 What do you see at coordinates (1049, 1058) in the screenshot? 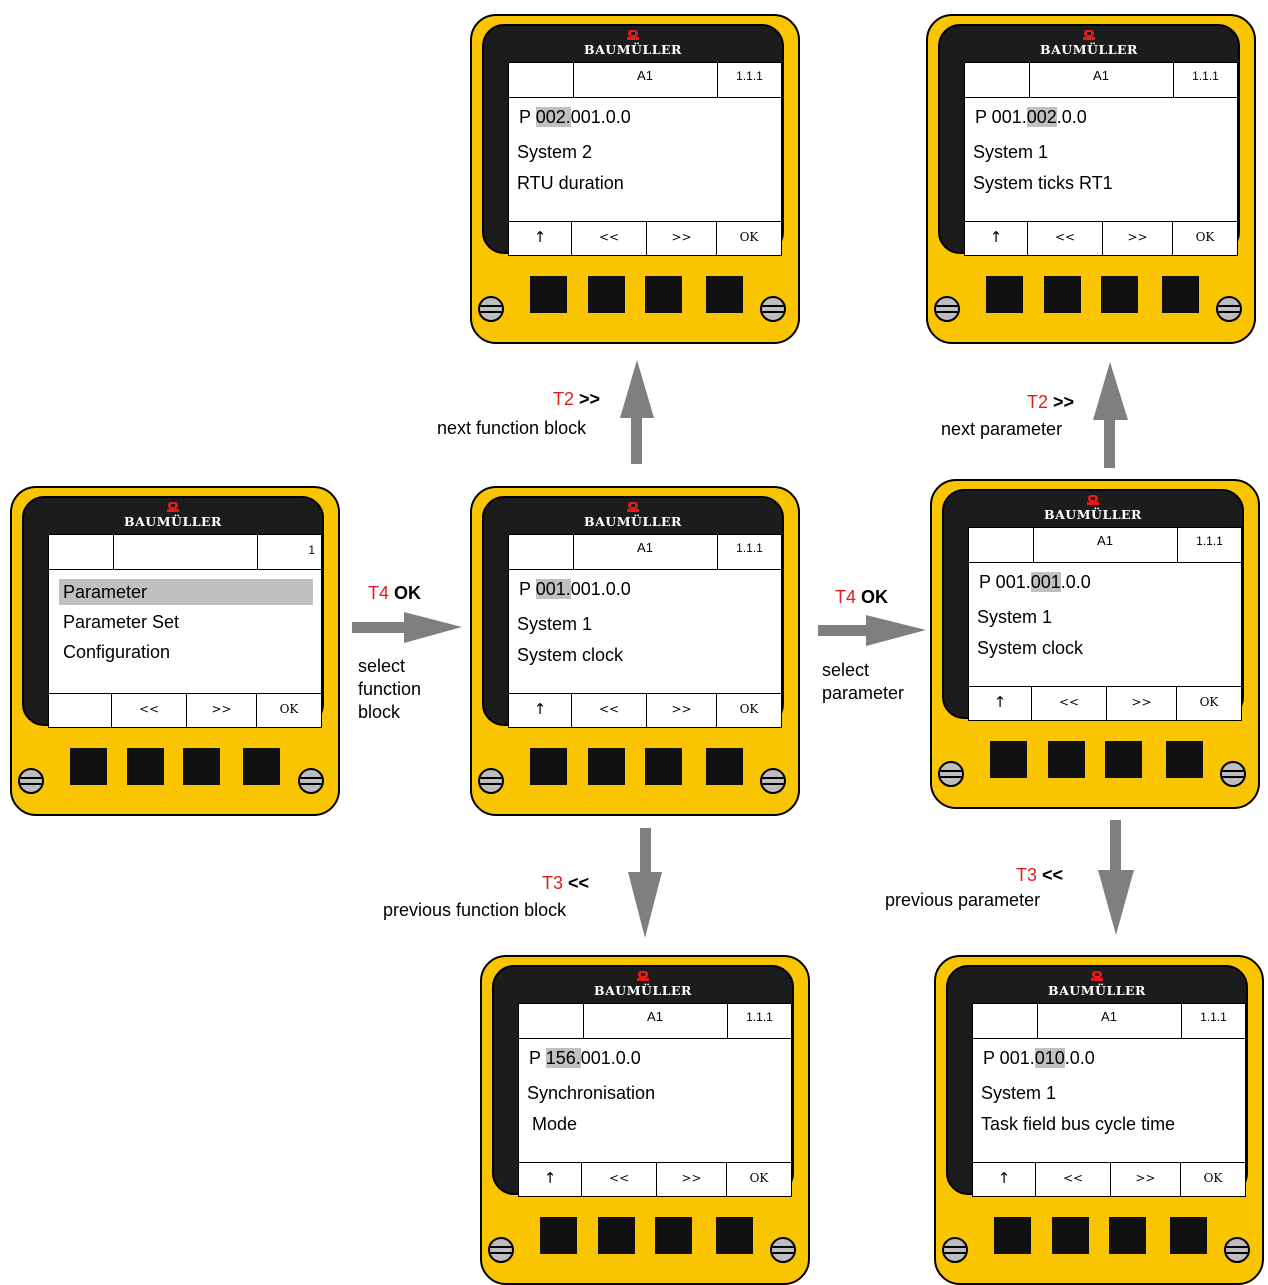
I see `parameter-highlight: 010` at bounding box center [1049, 1058].